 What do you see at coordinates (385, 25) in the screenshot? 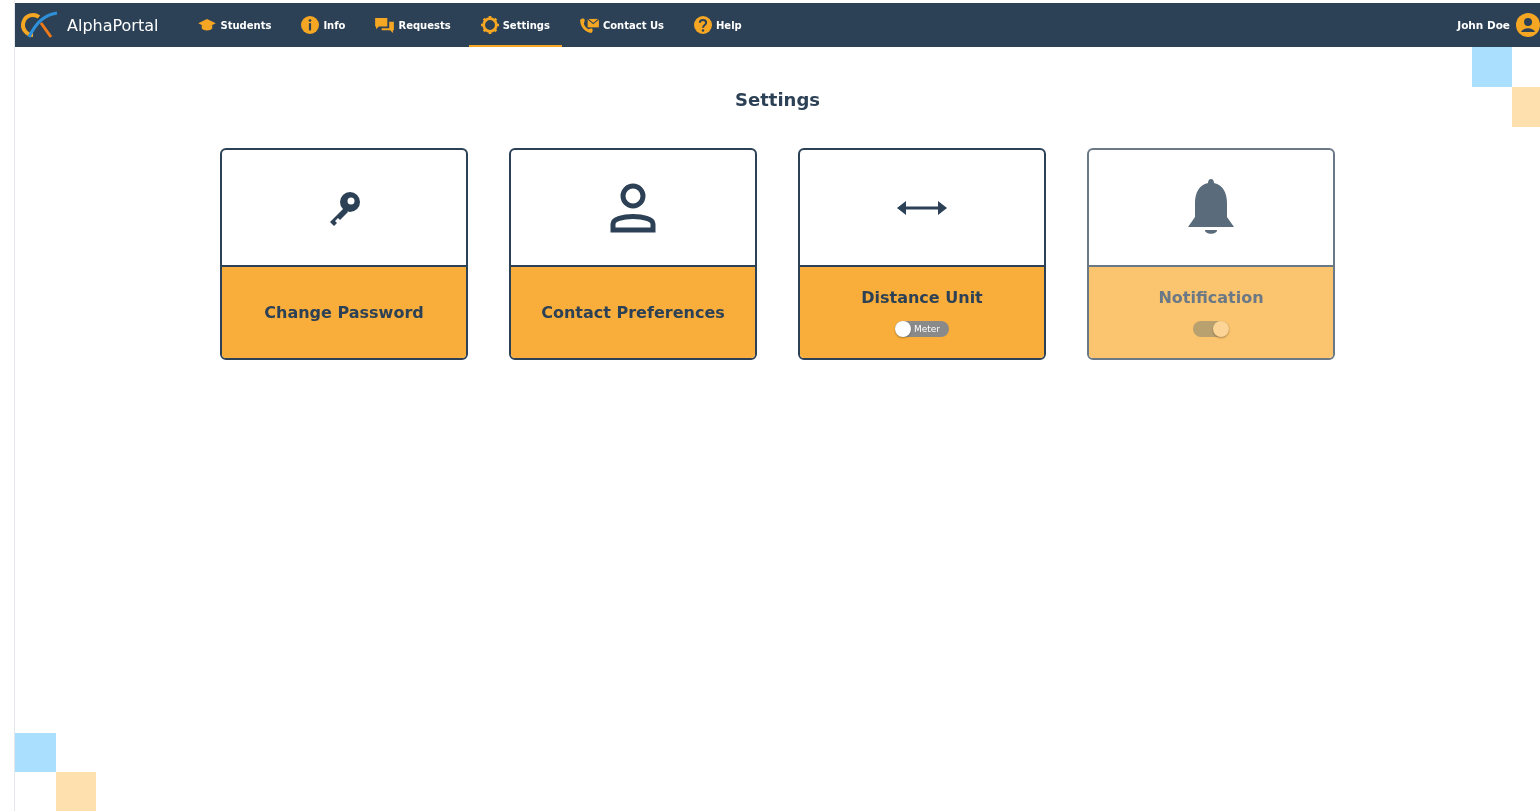
I see `chat-icon` at bounding box center [385, 25].